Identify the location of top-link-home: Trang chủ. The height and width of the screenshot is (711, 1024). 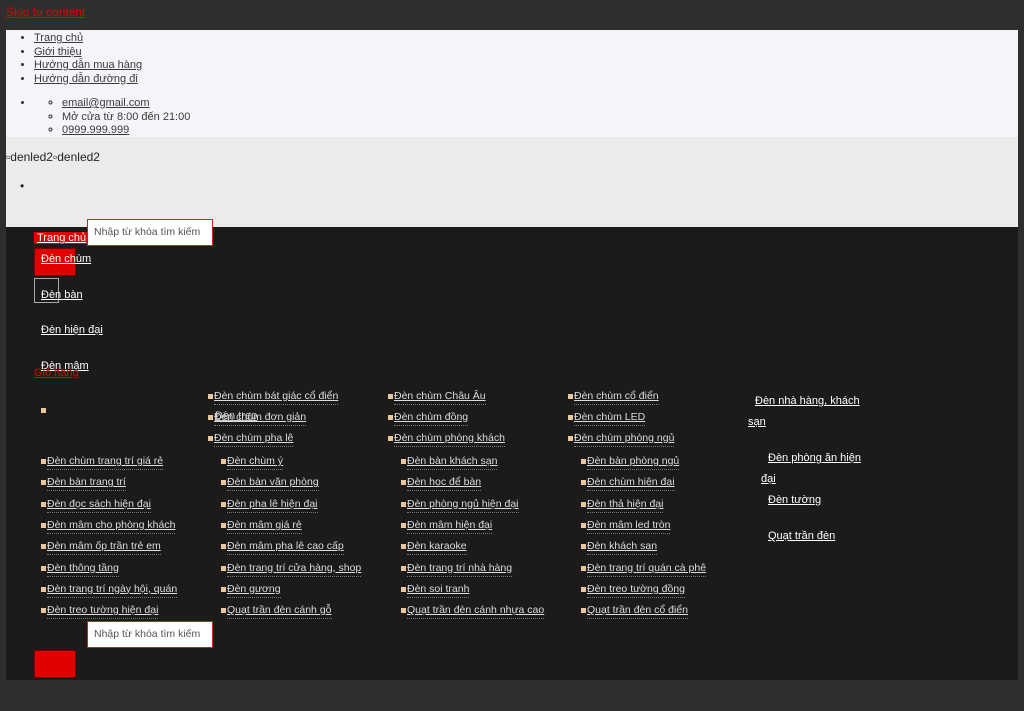
(58, 38).